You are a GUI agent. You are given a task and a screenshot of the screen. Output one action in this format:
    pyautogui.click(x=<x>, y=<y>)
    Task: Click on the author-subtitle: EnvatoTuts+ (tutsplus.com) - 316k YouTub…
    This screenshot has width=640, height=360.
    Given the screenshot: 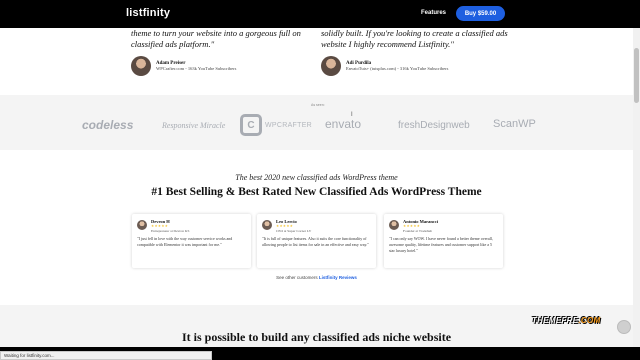 What is the action you would take?
    pyautogui.click(x=397, y=68)
    